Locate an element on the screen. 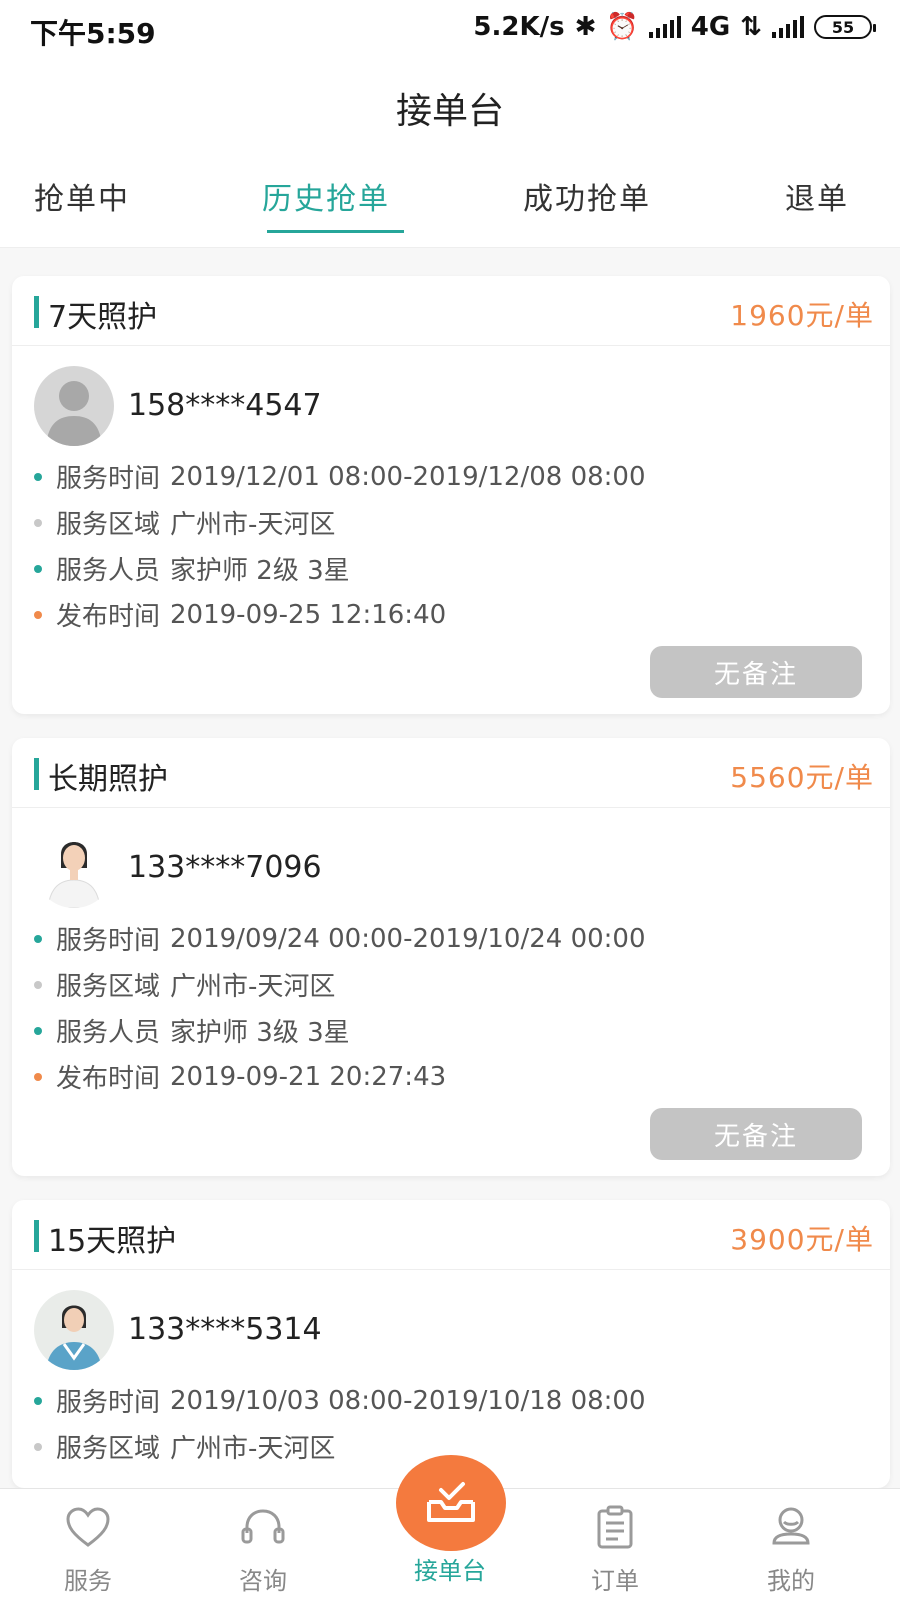 This screenshot has height=1600, width=900. status-time: 下午5:59 is located at coordinates (93, 33).